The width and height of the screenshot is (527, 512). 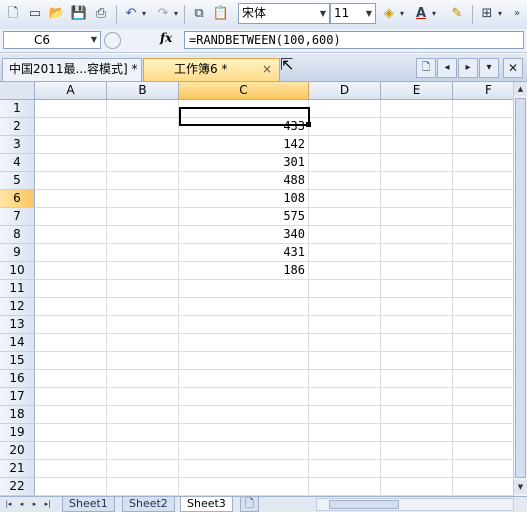 I want to click on font-name-select: 宋体 ▼, so click(x=284, y=13).